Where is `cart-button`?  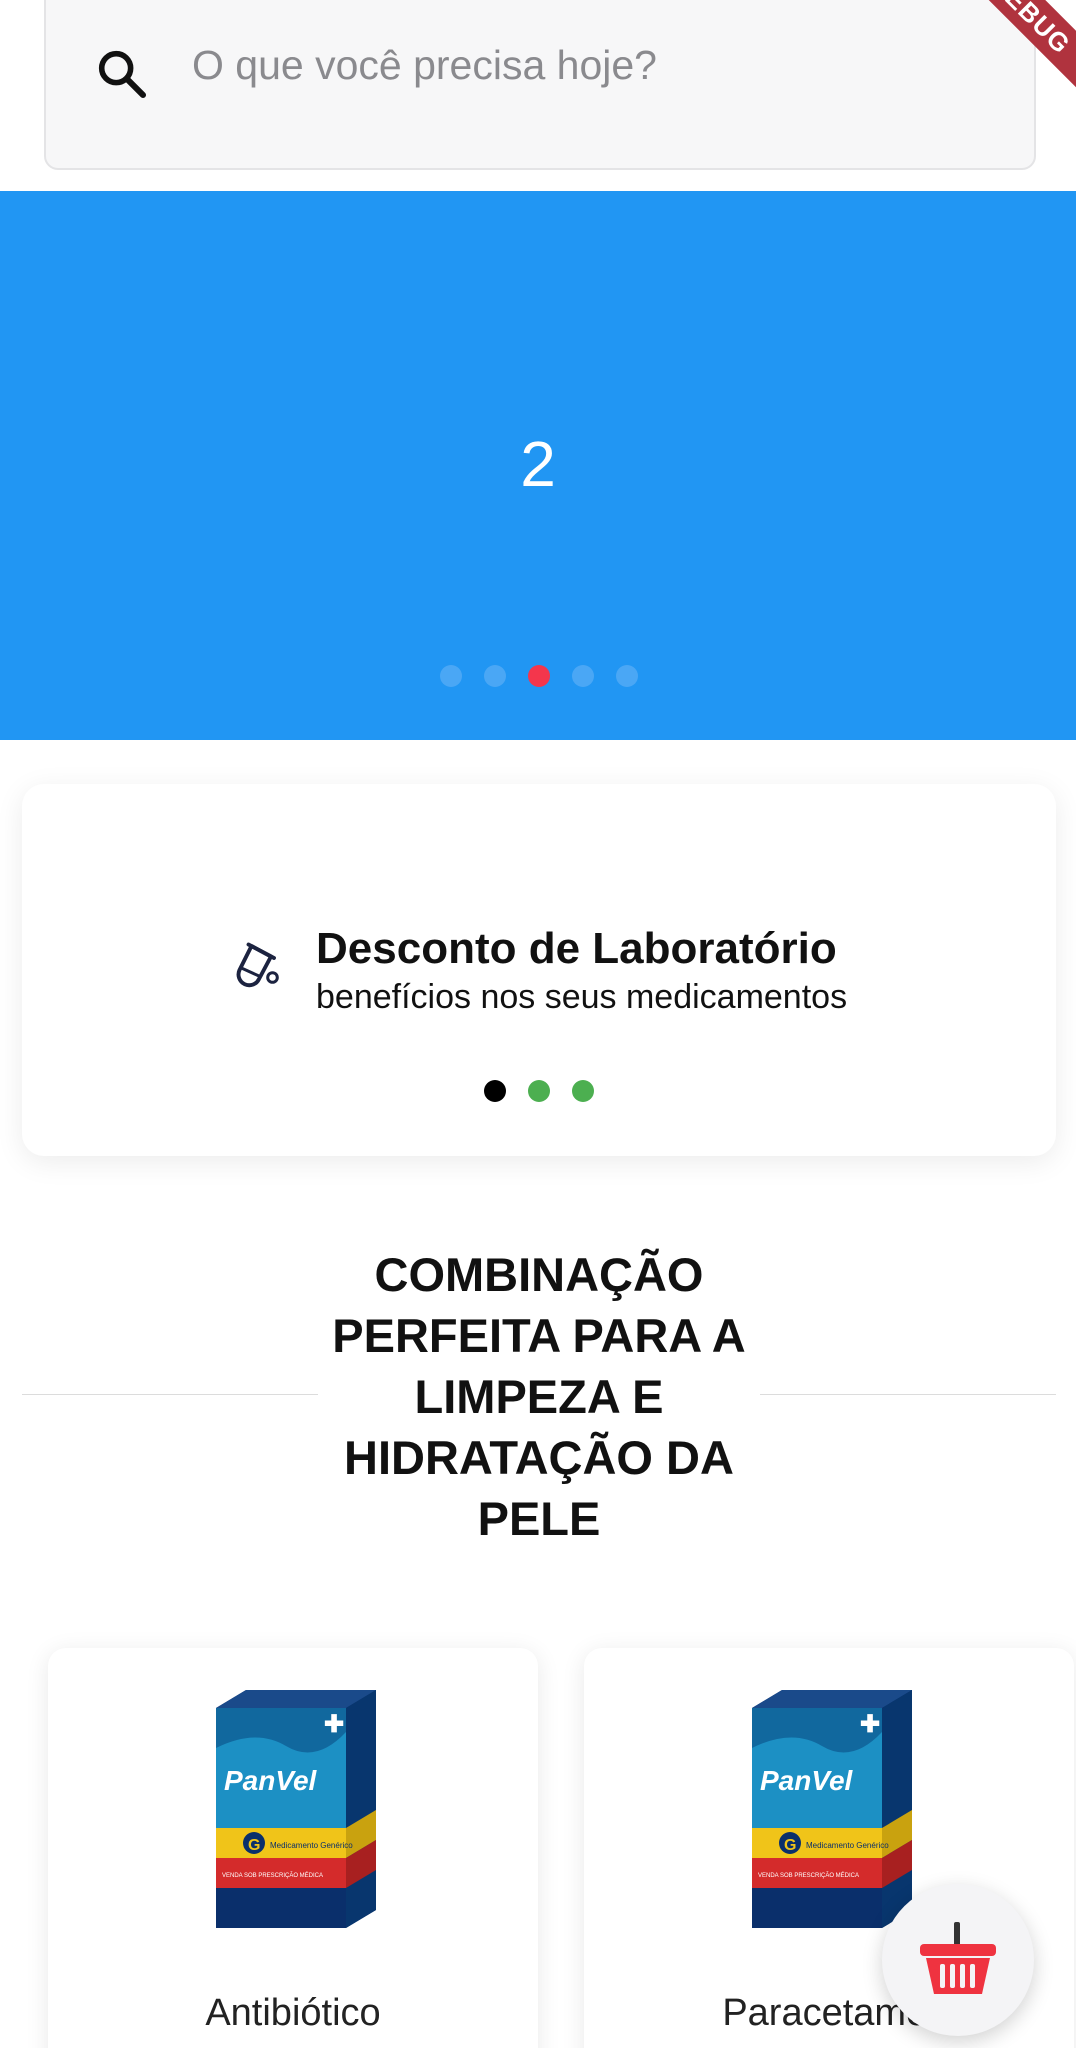
cart-button is located at coordinates (958, 1960).